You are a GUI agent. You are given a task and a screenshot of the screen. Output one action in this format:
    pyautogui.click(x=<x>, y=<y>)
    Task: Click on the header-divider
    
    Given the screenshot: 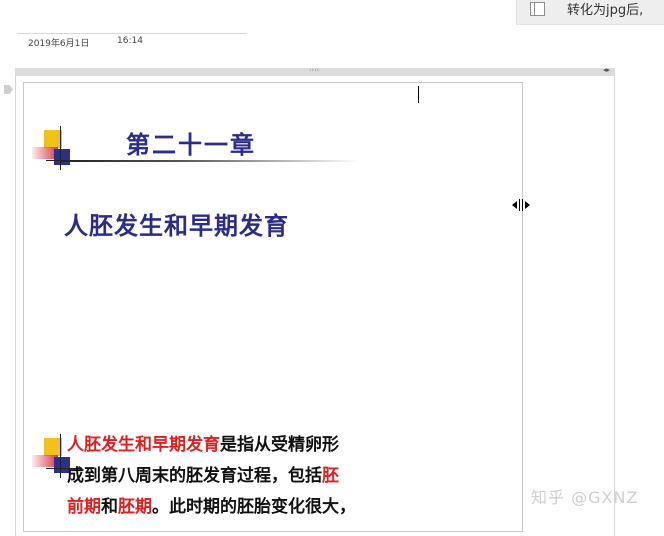 What is the action you would take?
    pyautogui.click(x=132, y=33)
    